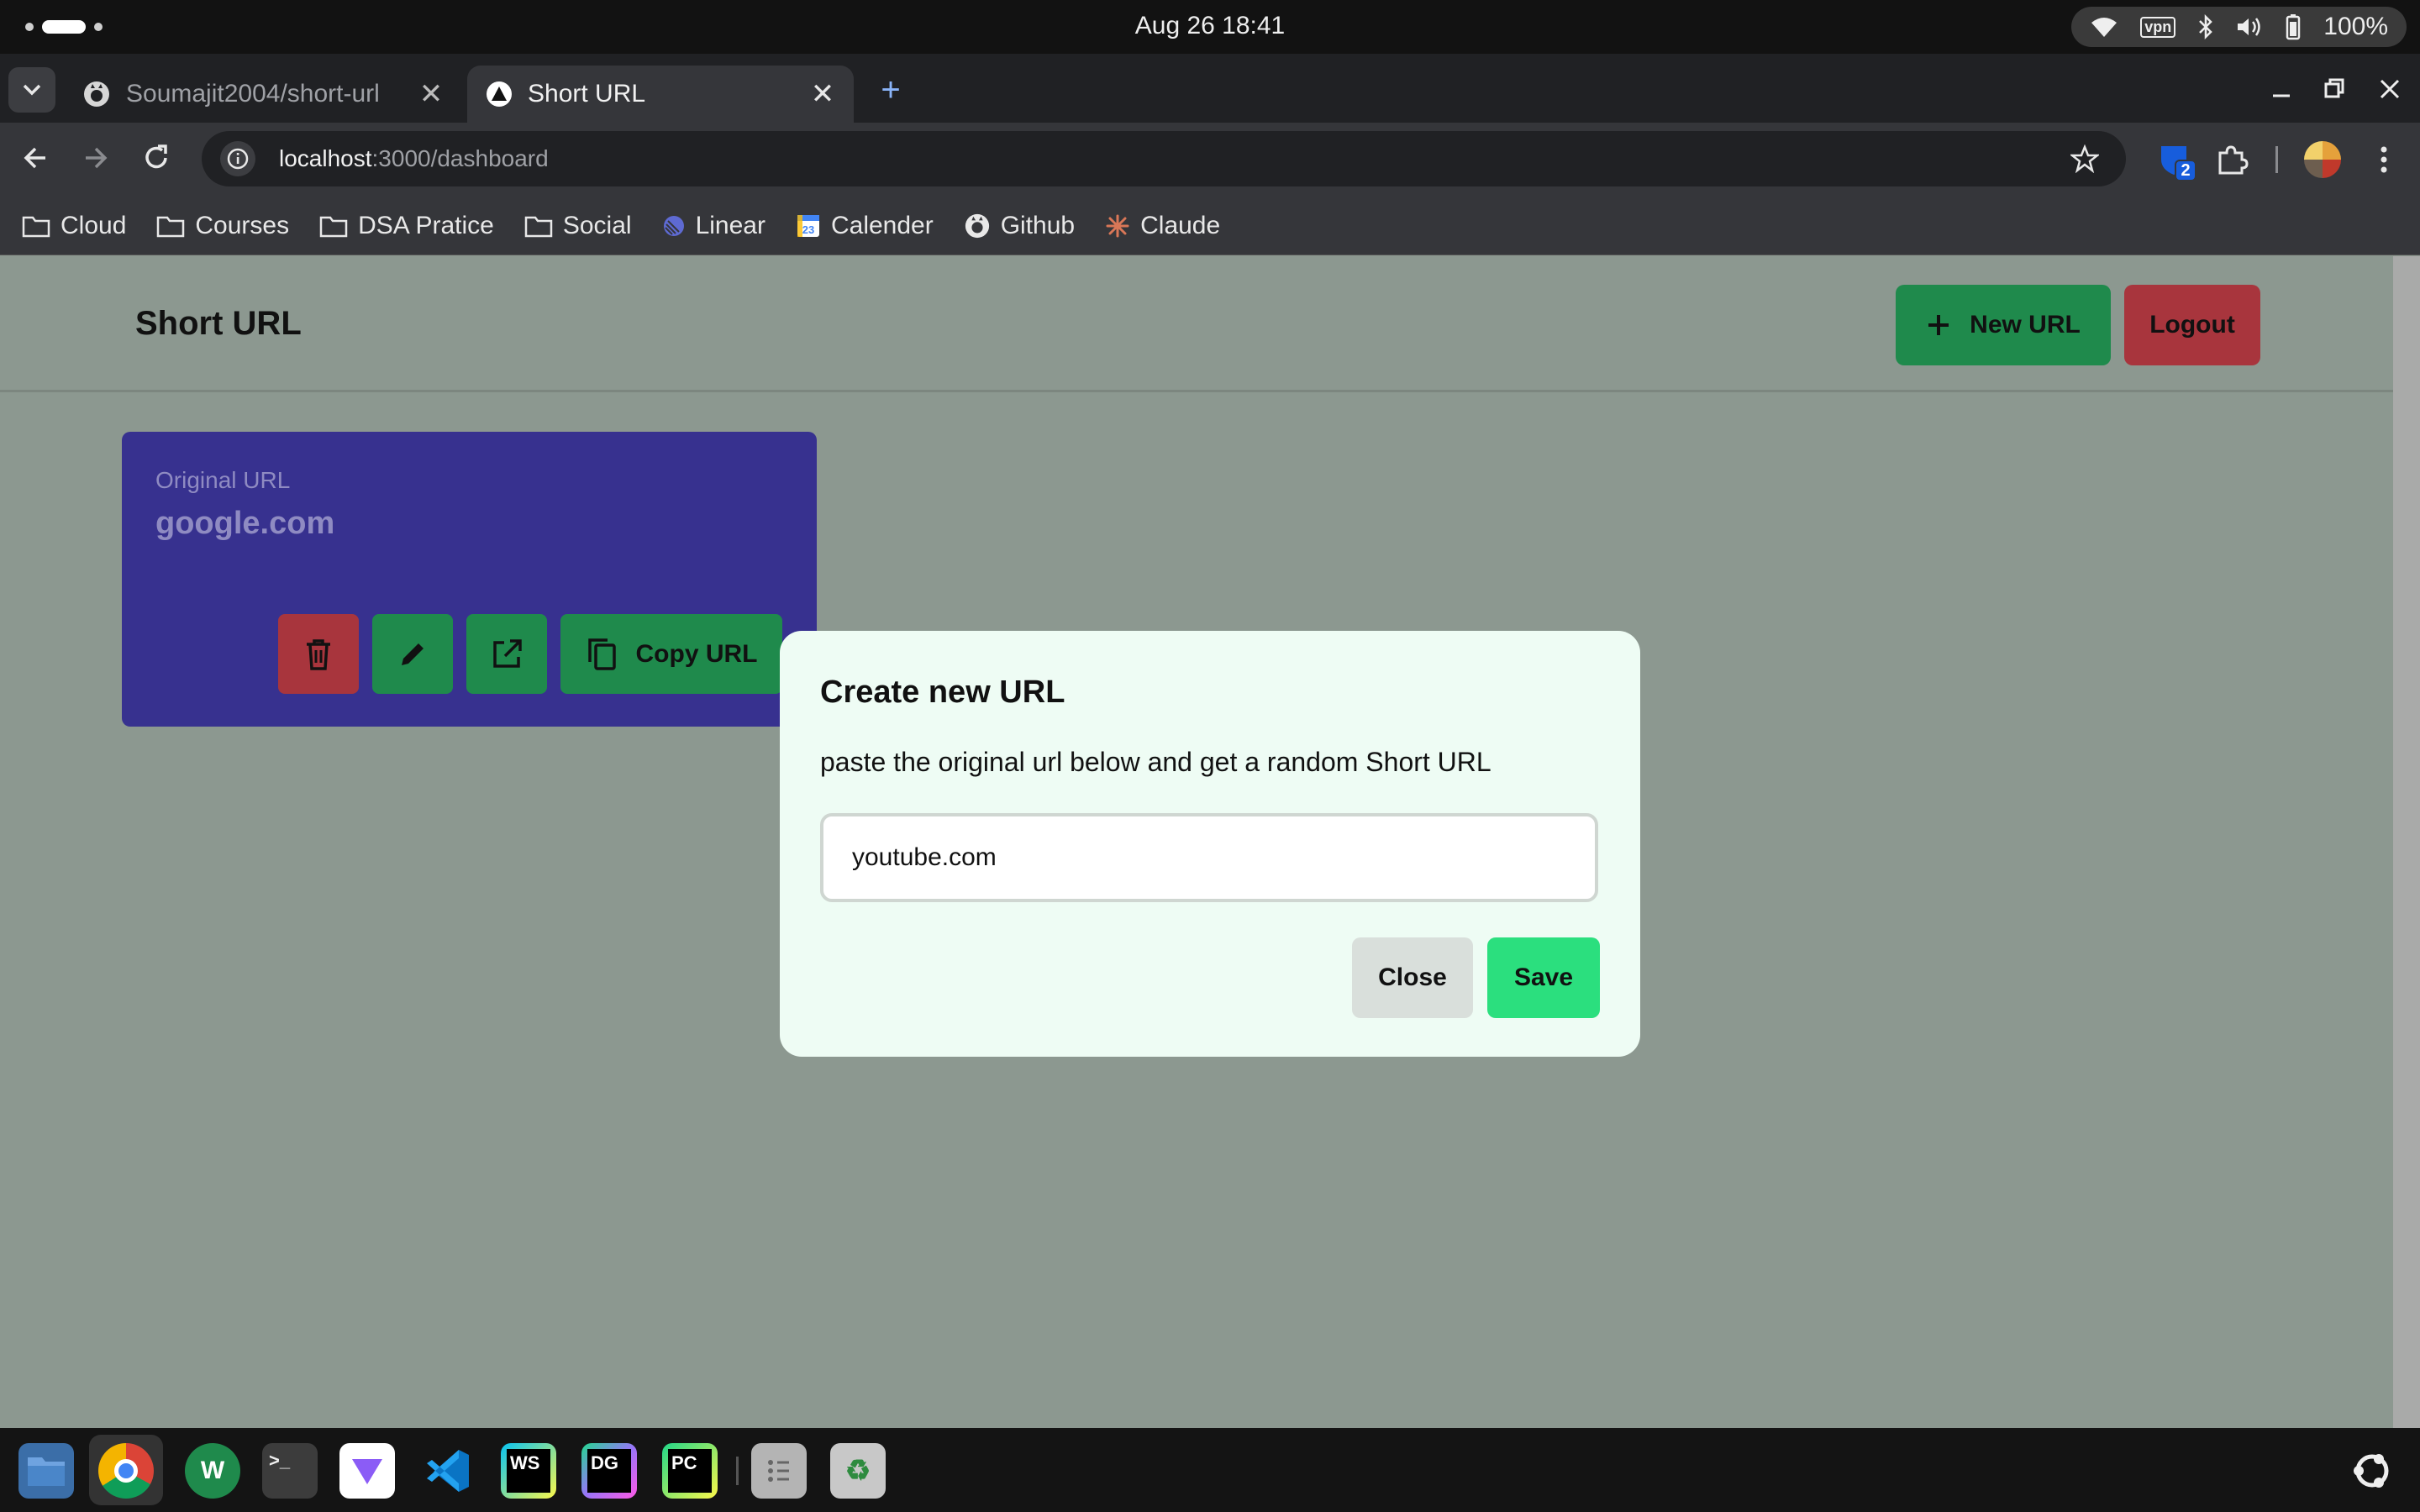 This screenshot has width=2420, height=1512. I want to click on browser-menu-button, so click(2384, 159).